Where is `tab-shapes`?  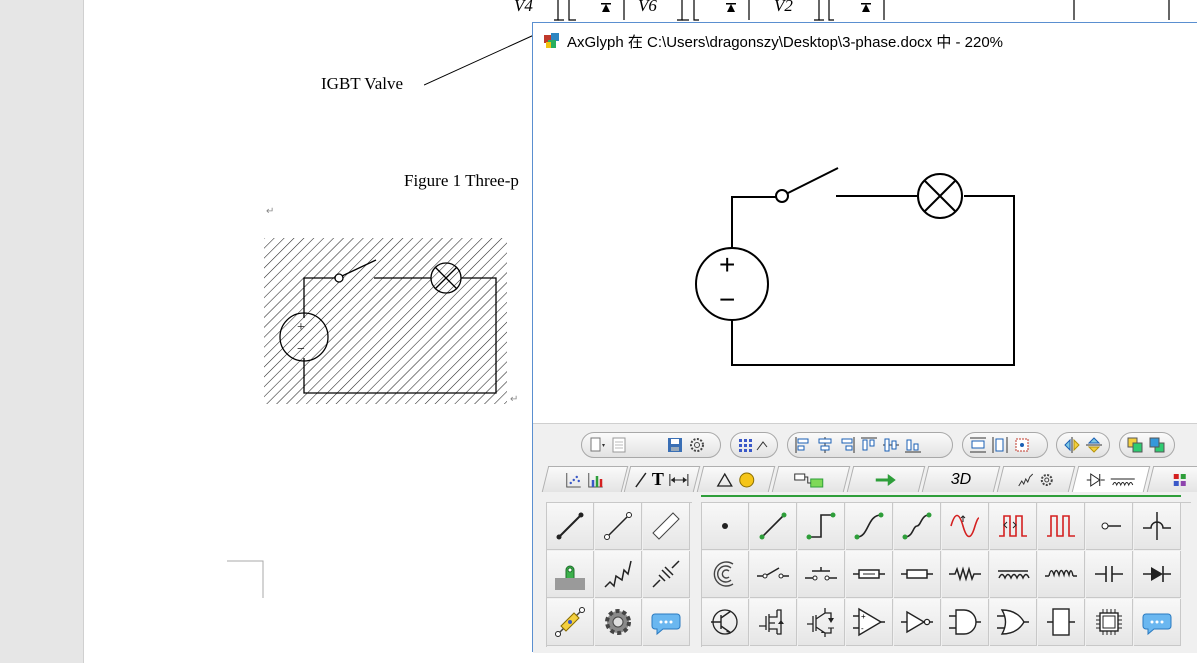 tab-shapes is located at coordinates (736, 479).